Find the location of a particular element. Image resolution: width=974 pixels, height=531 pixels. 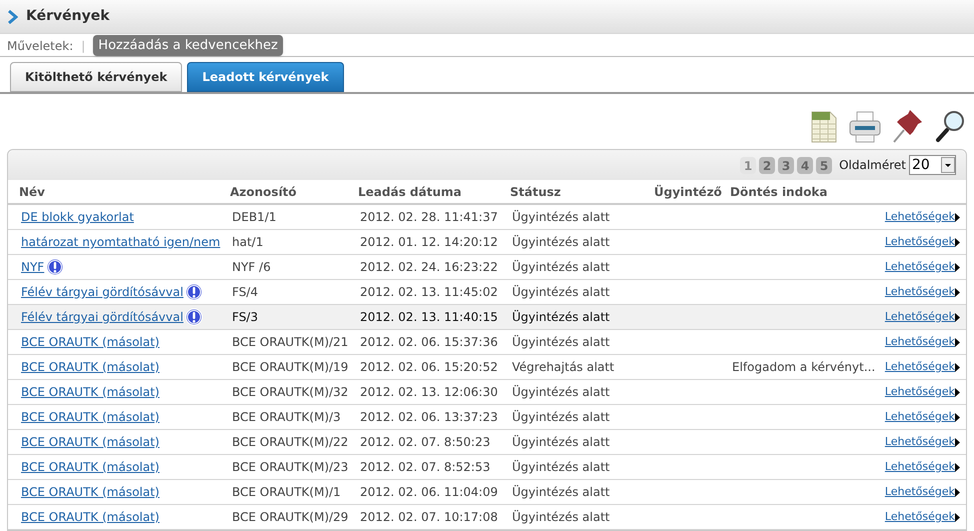

actions-label: Műveletek: is located at coordinates (40, 46).